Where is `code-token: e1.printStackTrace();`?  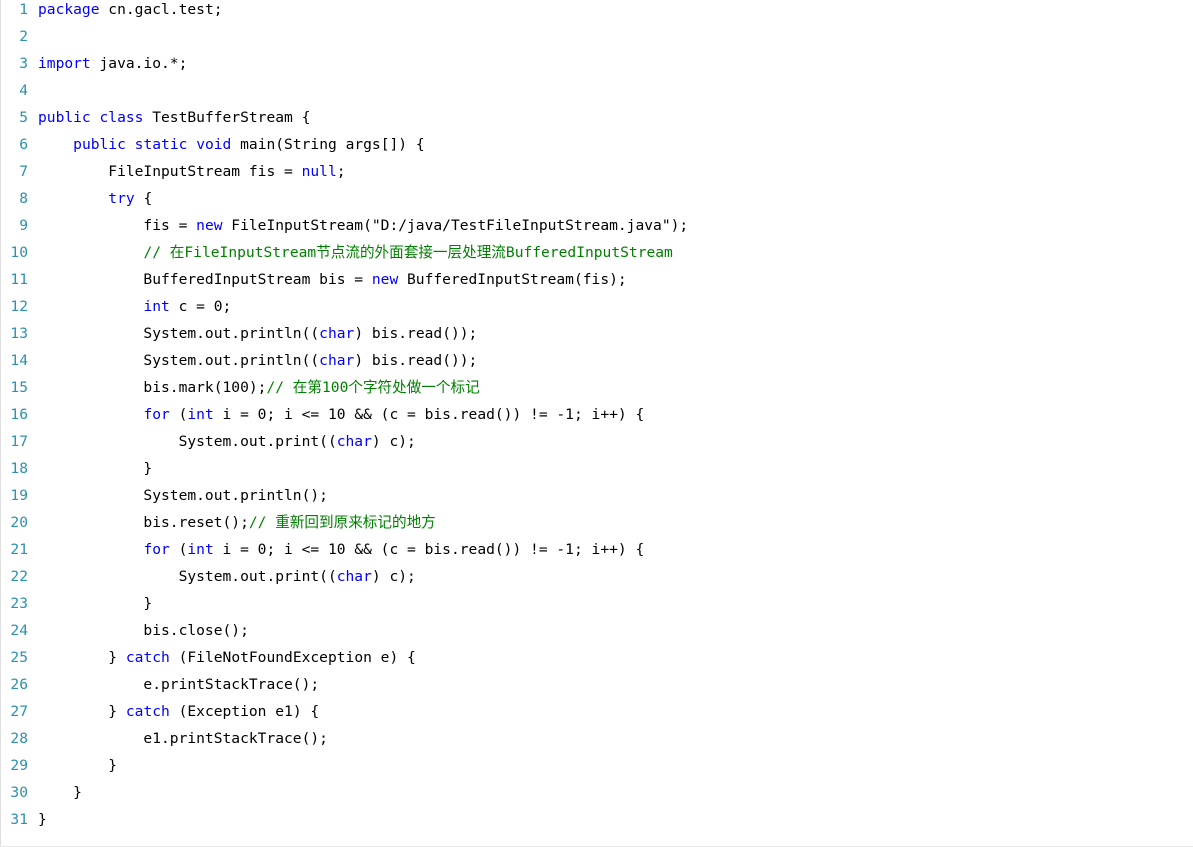 code-token: e1.printStackTrace(); is located at coordinates (183, 738).